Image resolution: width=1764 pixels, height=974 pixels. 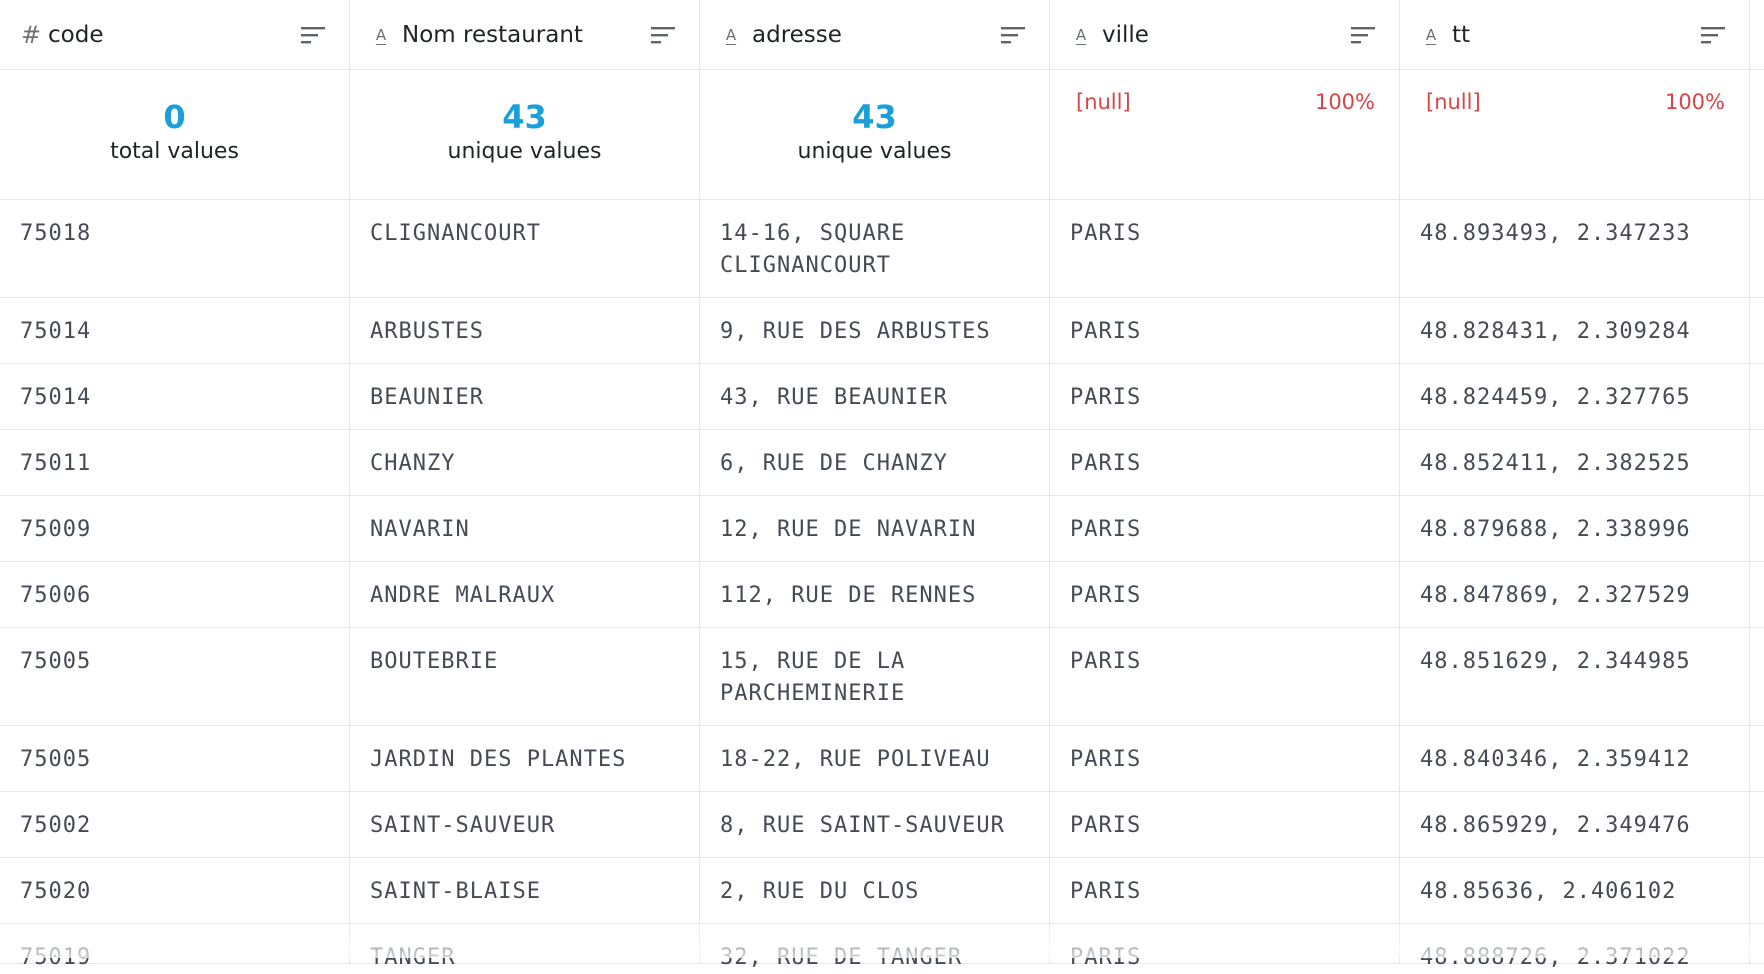 What do you see at coordinates (875, 248) in the screenshot?
I see `cell-adresse: 14-16, SQUARE CLIGNANCOURT` at bounding box center [875, 248].